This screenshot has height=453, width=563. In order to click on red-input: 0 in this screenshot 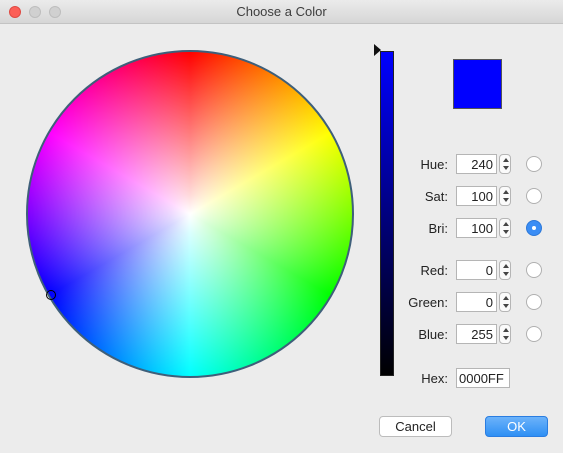, I will do `click(476, 270)`.